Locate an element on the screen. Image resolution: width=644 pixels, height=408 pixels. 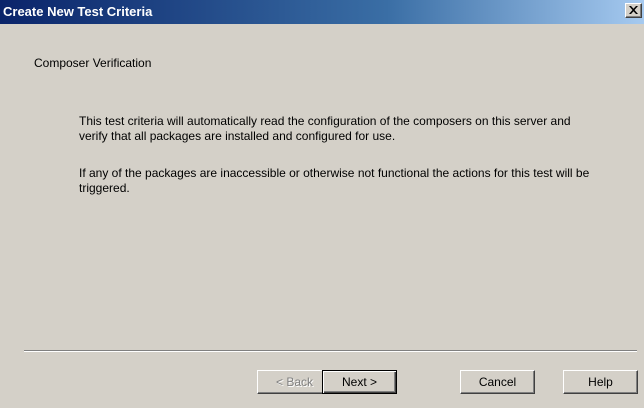
close-icon is located at coordinates (633, 10).